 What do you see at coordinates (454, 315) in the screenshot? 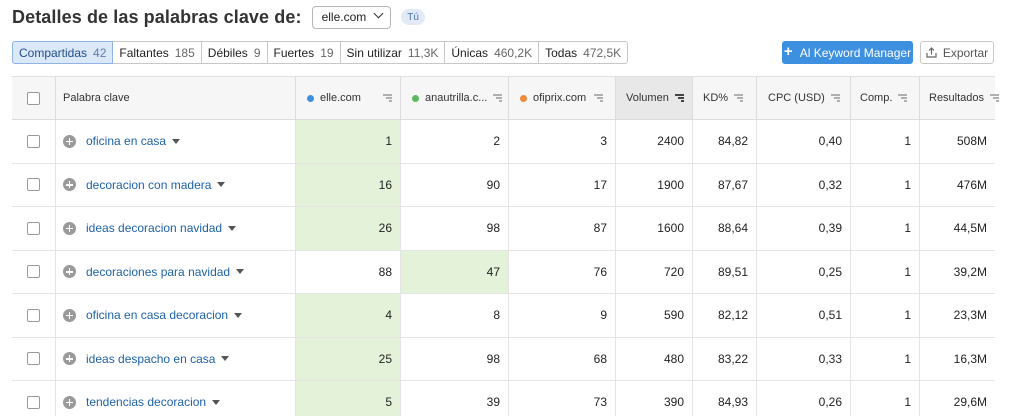
I see `cell-d2: 8` at bounding box center [454, 315].